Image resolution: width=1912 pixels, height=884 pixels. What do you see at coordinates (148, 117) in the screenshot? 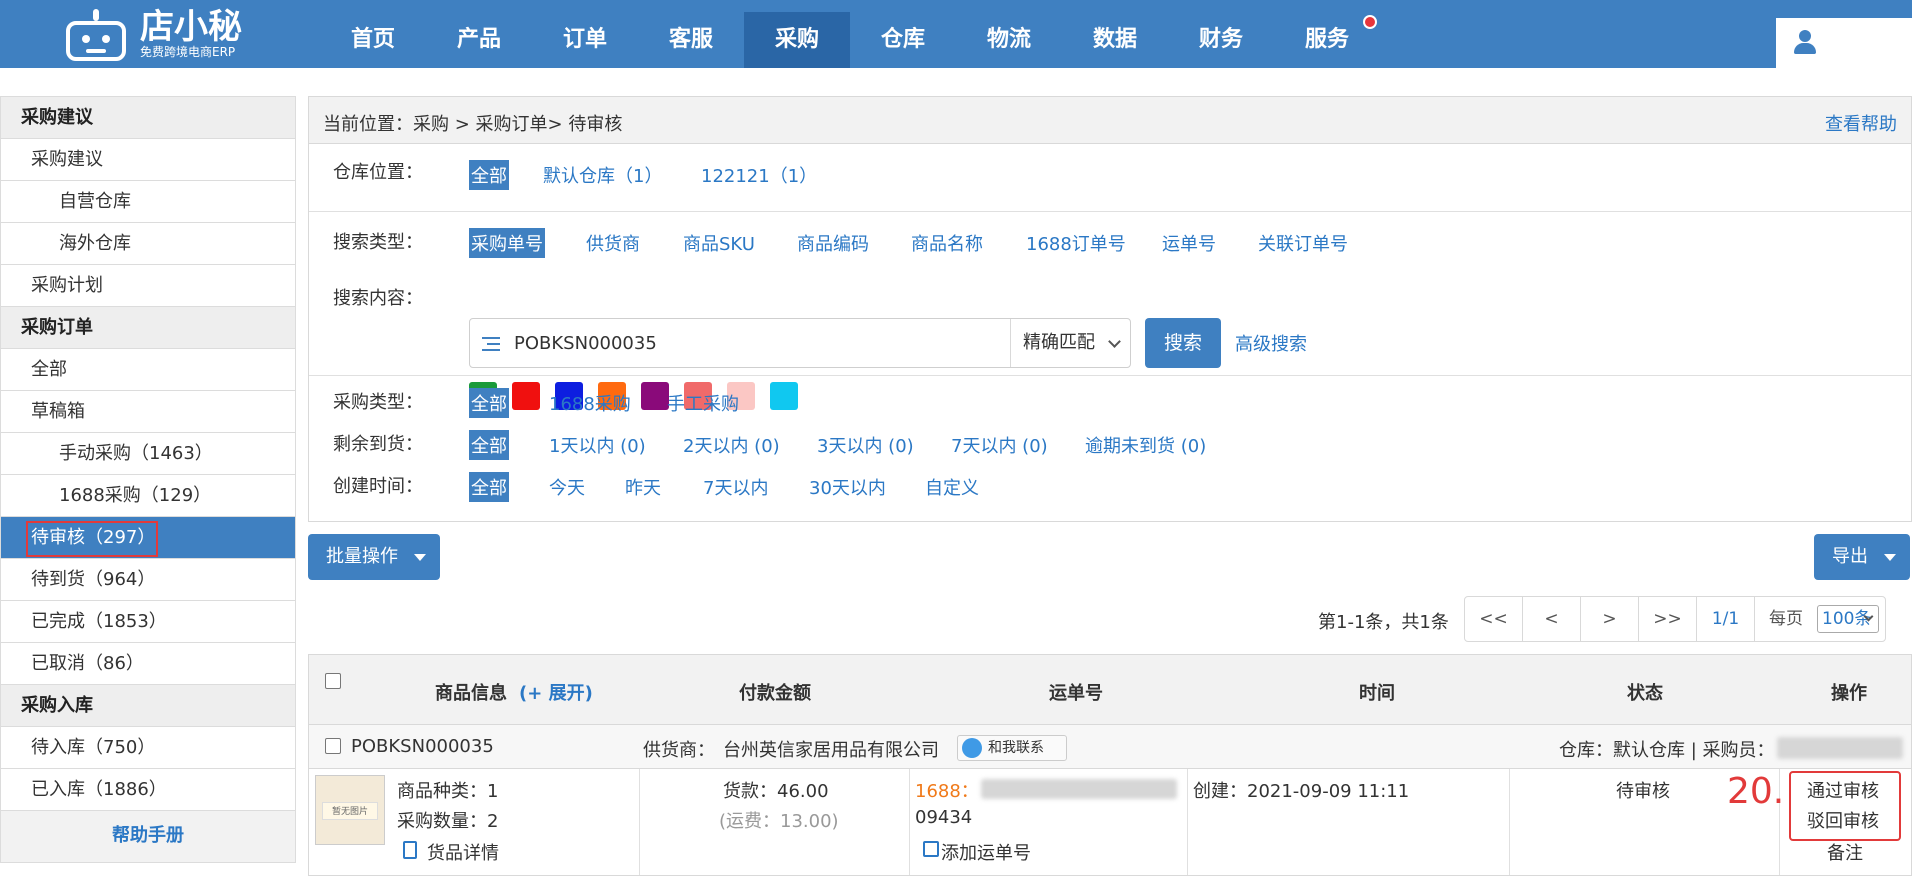
I see `sidebar-group-suggestion: 采购建议` at bounding box center [148, 117].